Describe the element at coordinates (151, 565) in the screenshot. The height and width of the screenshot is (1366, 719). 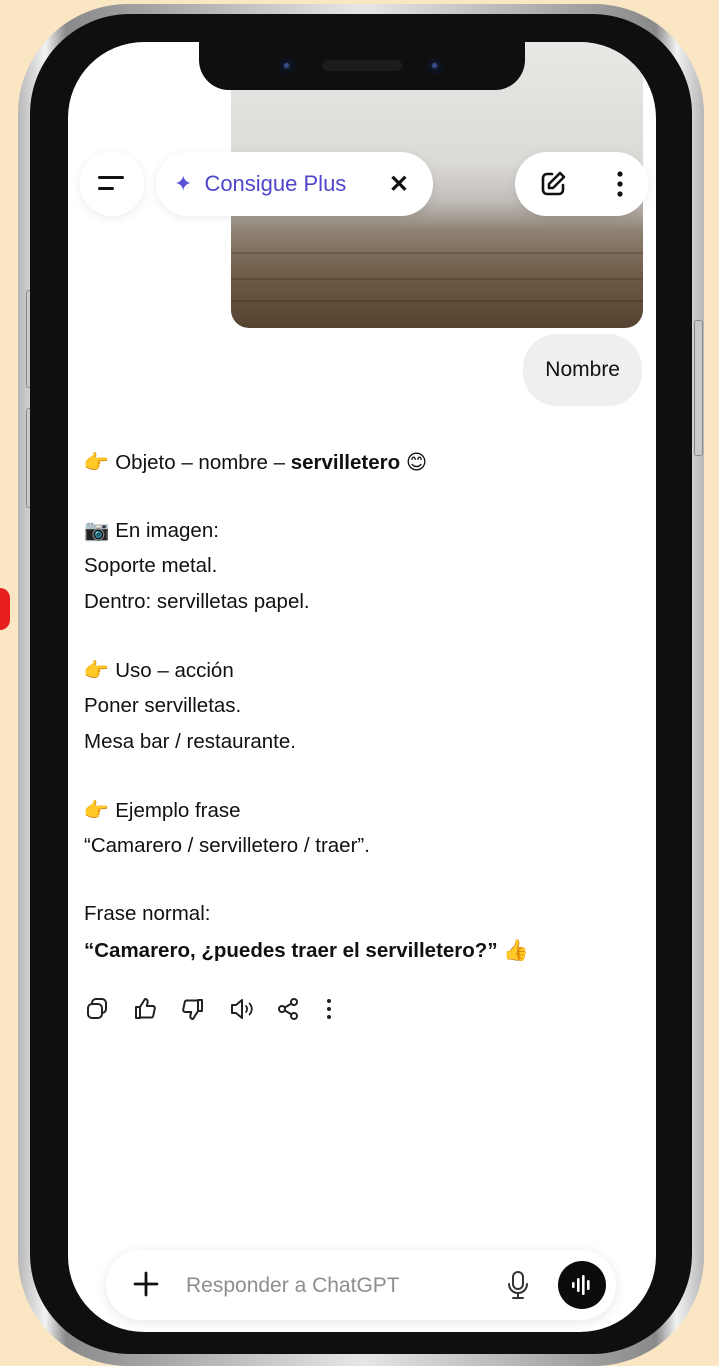
I see `reply-line: Soporte metal.` at that location.